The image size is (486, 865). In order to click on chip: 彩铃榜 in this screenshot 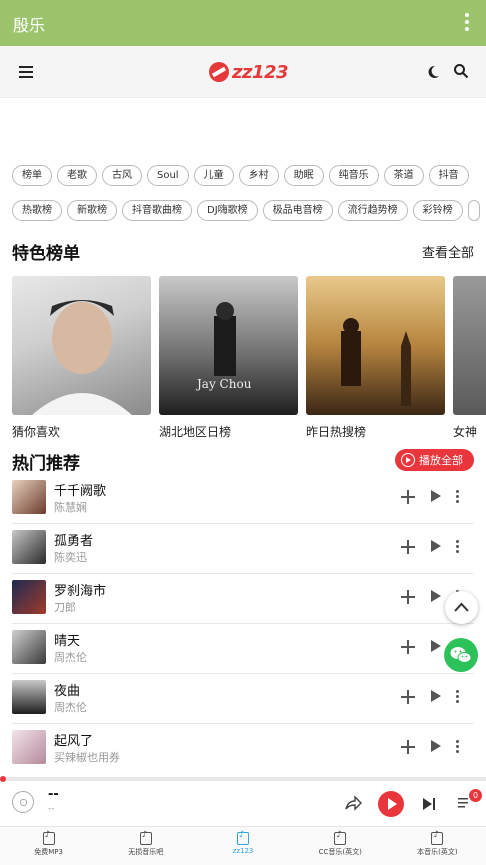, I will do `click(437, 210)`.